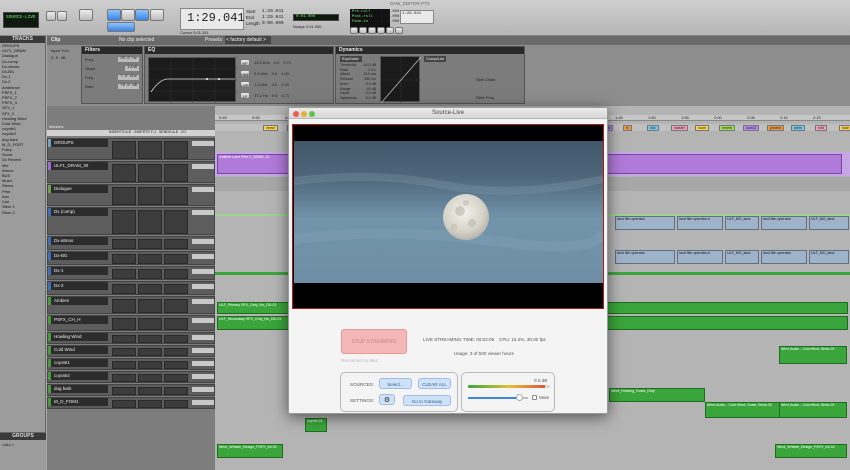 This screenshot has width=850, height=470. What do you see at coordinates (192, 80) in the screenshot?
I see `eq-graph` at bounding box center [192, 80].